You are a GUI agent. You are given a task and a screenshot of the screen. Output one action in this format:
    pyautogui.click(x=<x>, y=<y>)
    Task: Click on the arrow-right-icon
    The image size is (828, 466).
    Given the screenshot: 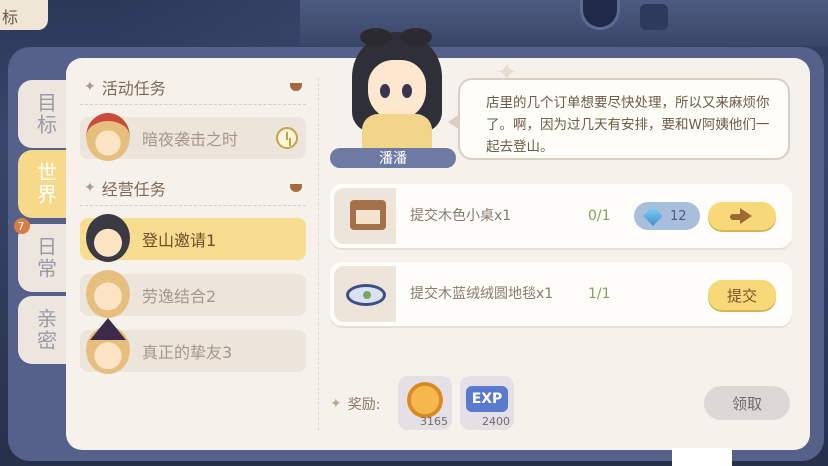 What is the action you would take?
    pyautogui.click(x=741, y=216)
    